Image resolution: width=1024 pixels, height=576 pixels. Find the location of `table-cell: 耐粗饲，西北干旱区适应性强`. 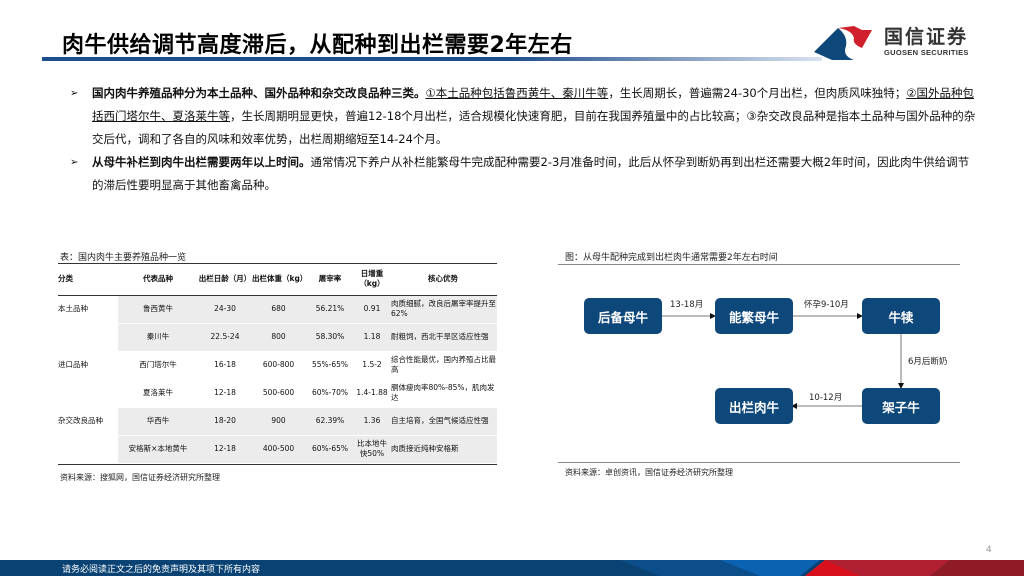

table-cell: 耐粗饲，西北干旱区适应性强 is located at coordinates (443, 337).